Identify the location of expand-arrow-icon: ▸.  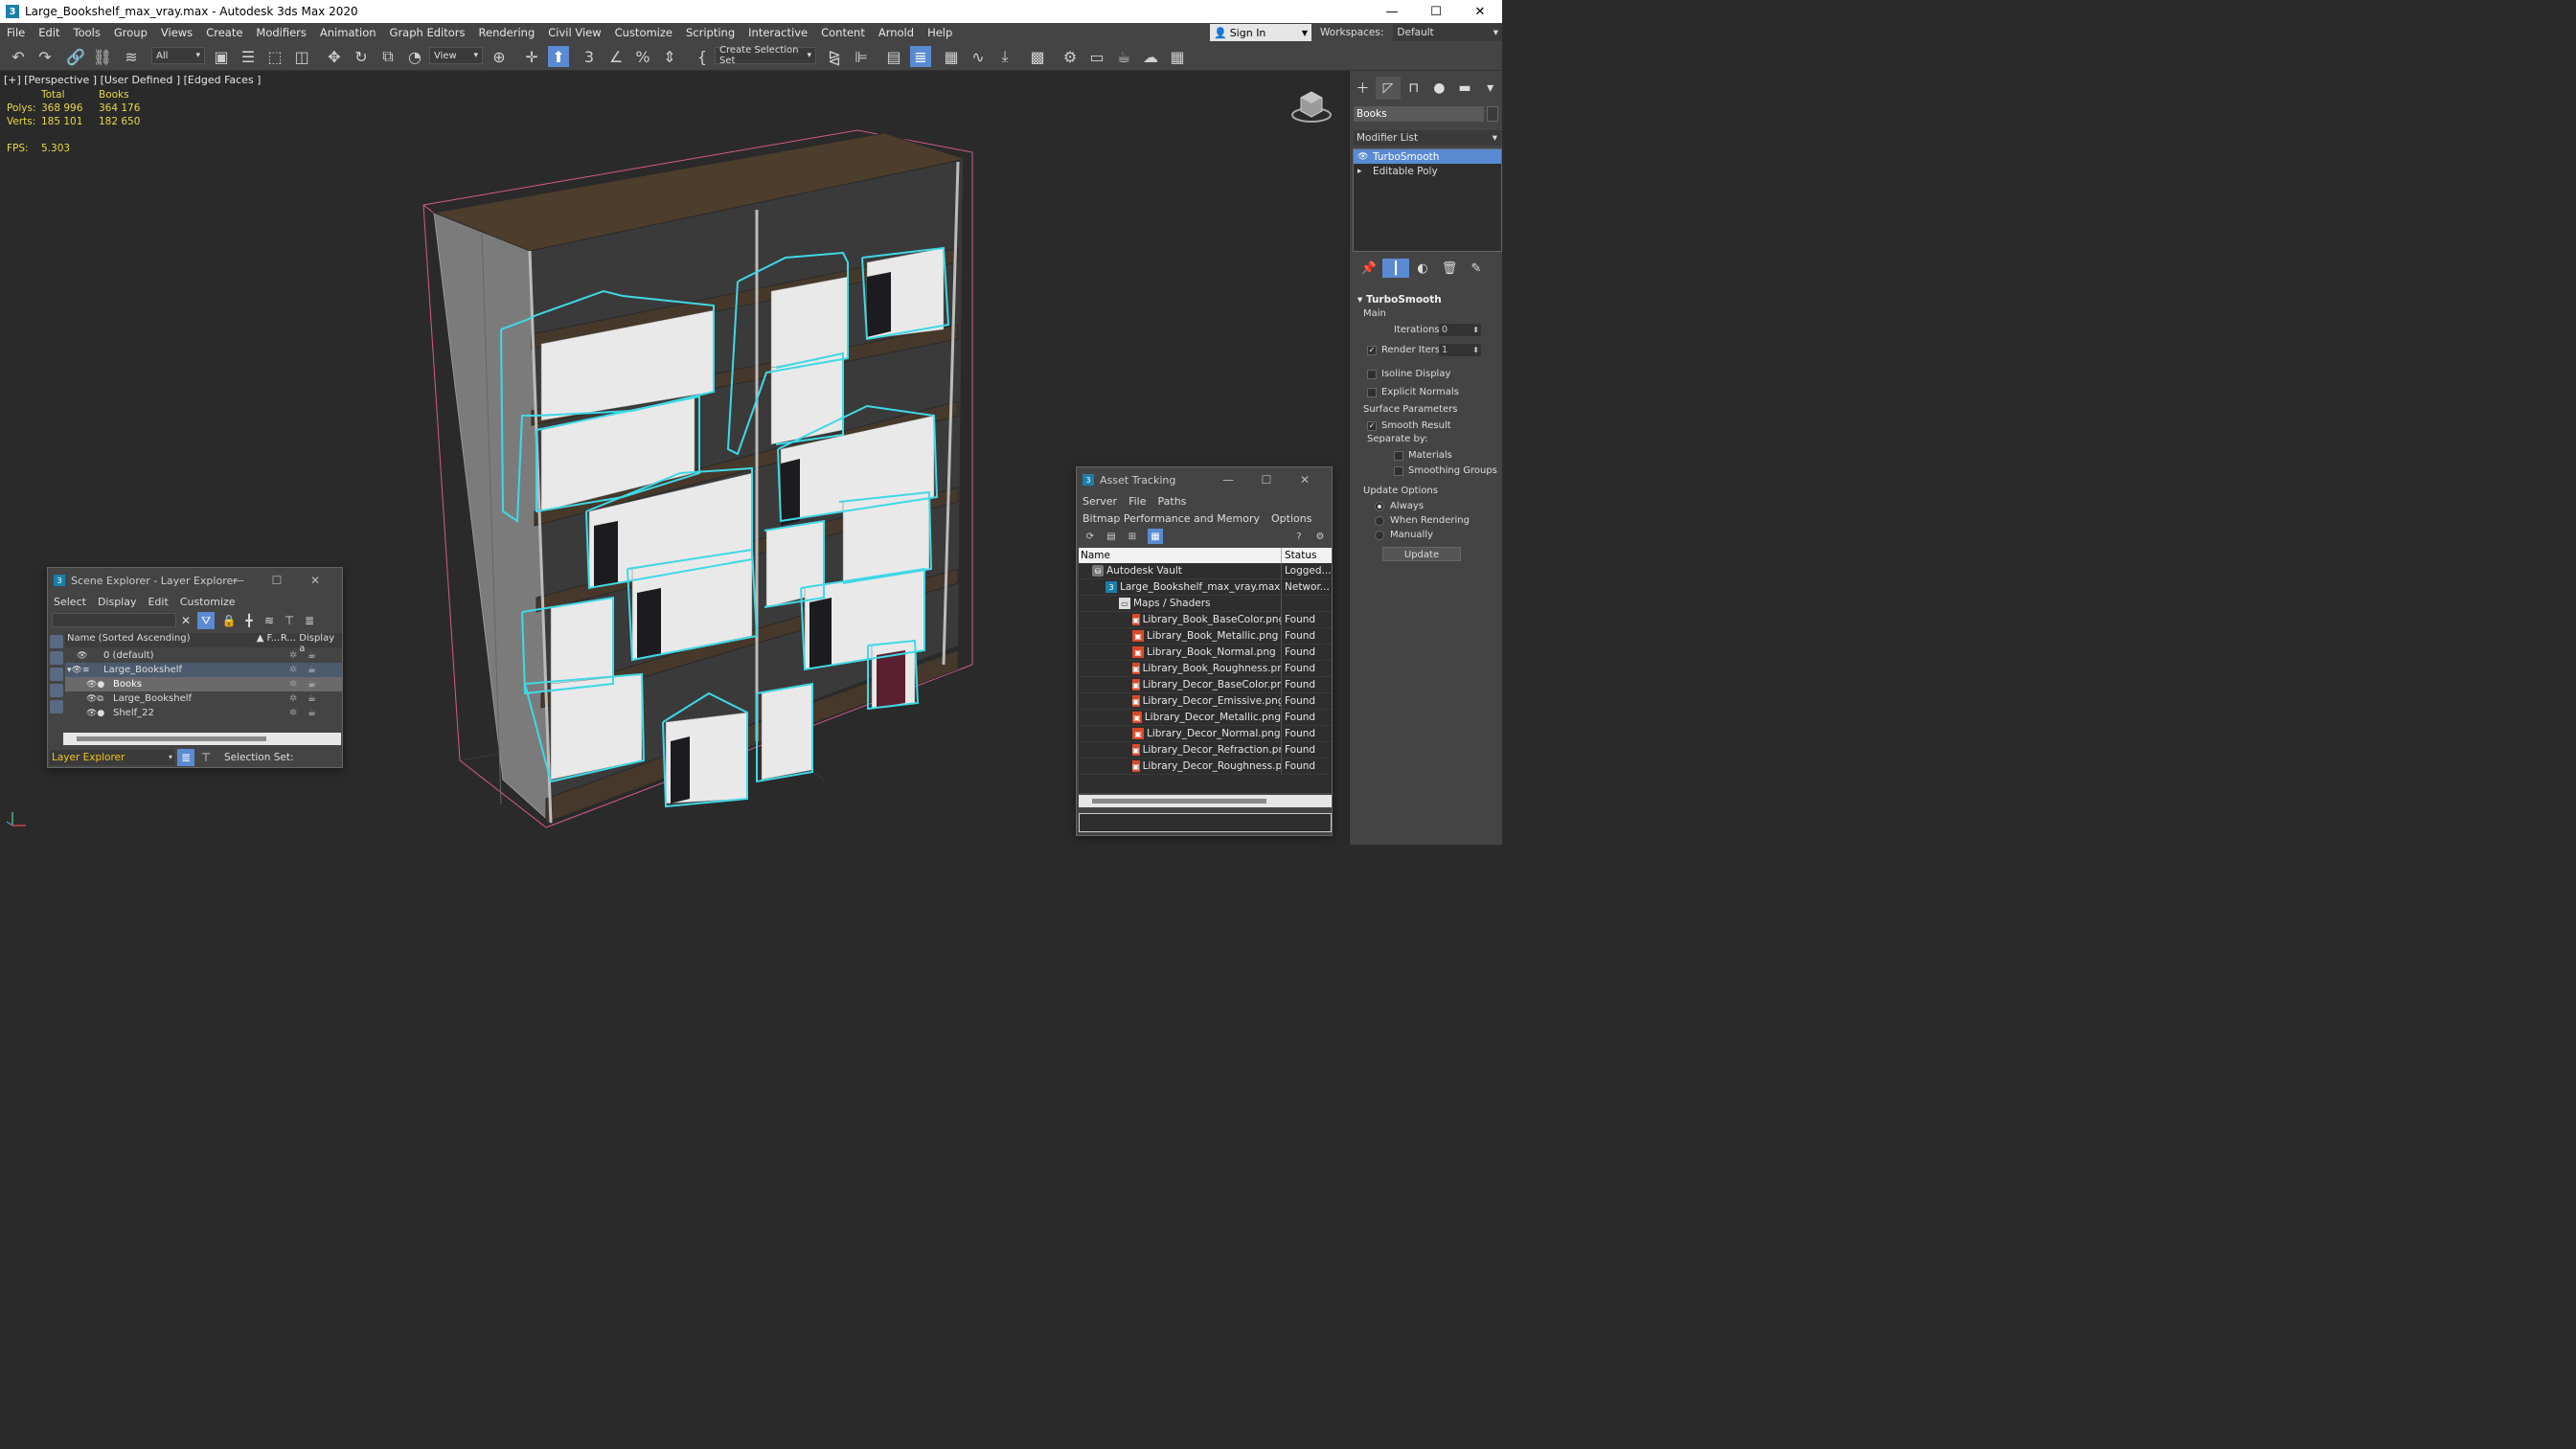
(1365, 171).